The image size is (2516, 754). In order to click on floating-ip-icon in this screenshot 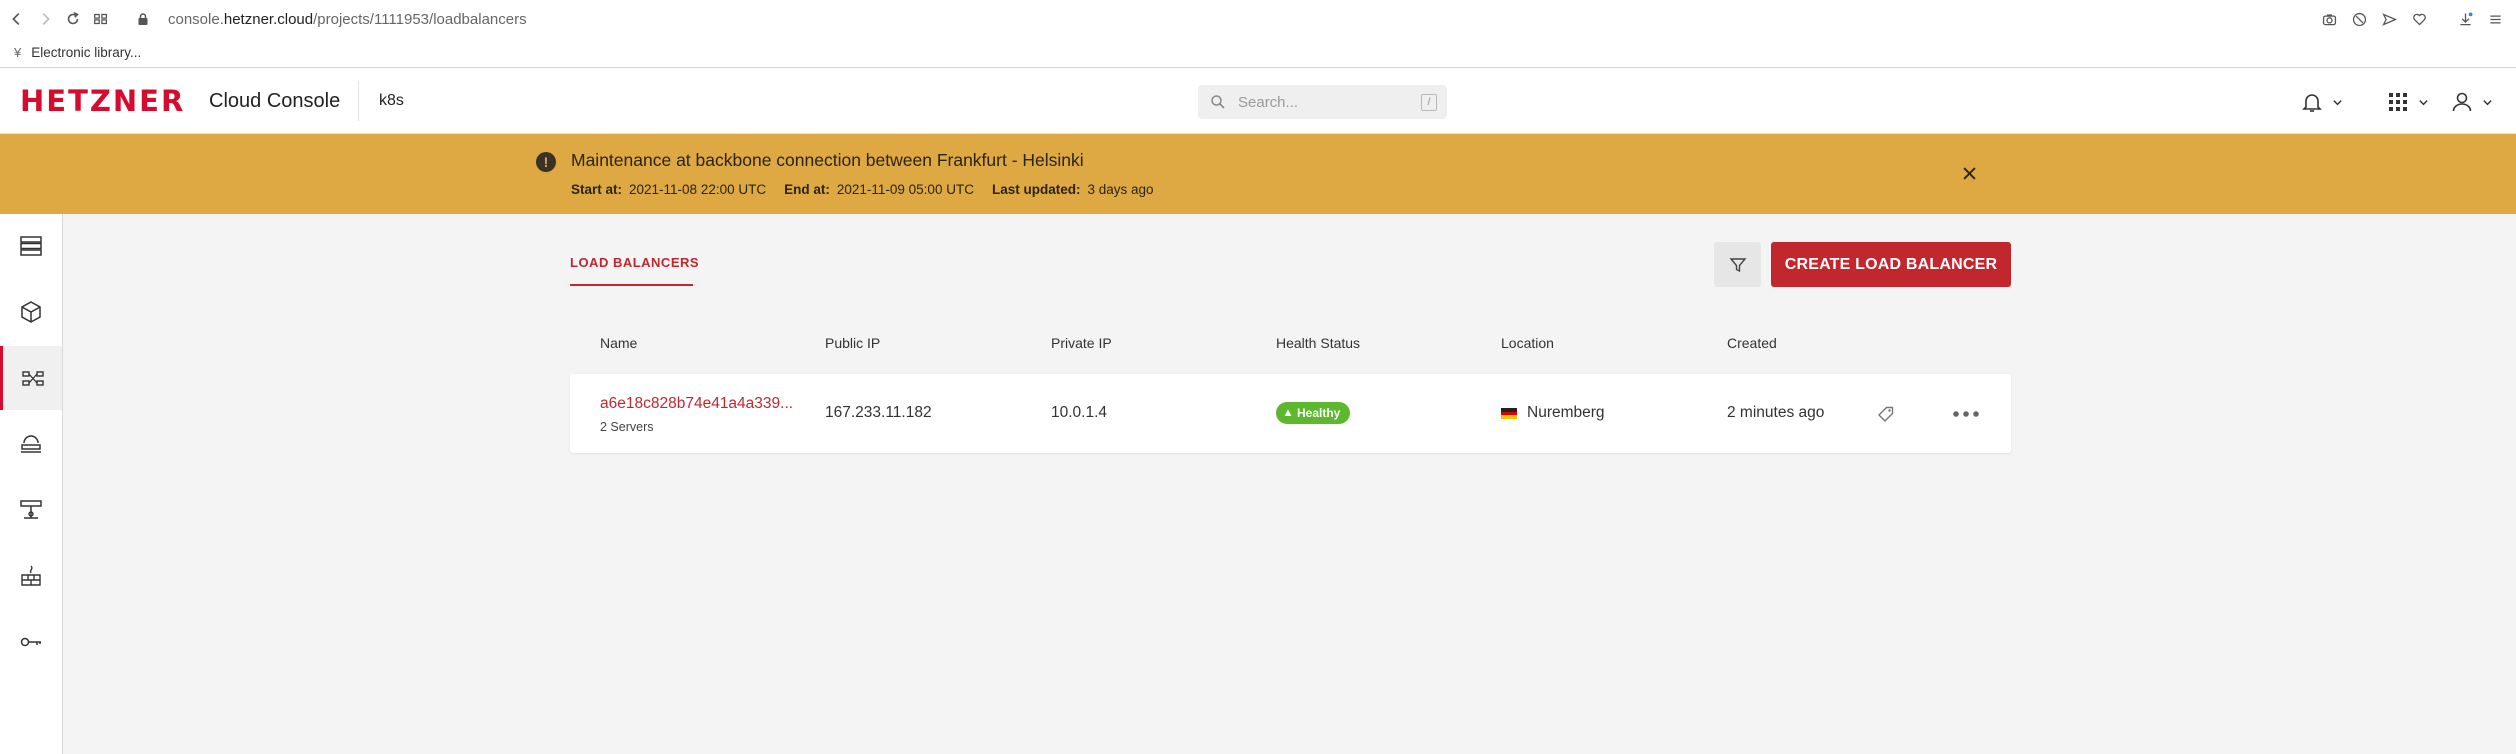, I will do `click(31, 444)`.